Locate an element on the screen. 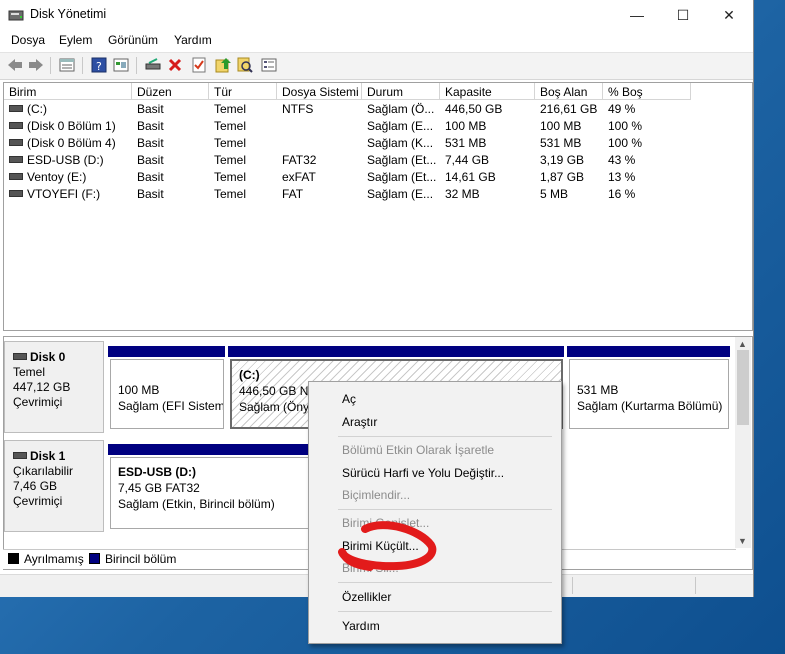 Image resolution: width=785 pixels, height=654 pixels. disk-0-name: Disk 0 is located at coordinates (58, 357).